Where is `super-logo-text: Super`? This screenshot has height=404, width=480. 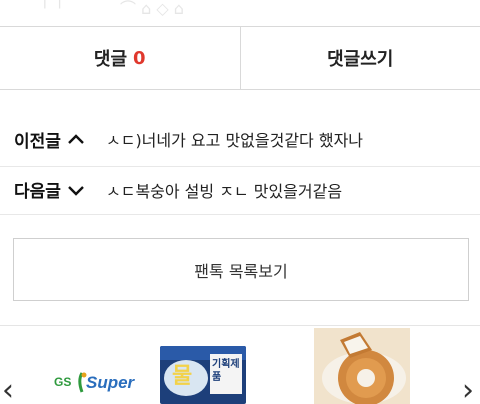
super-logo-text: Super is located at coordinates (110, 382).